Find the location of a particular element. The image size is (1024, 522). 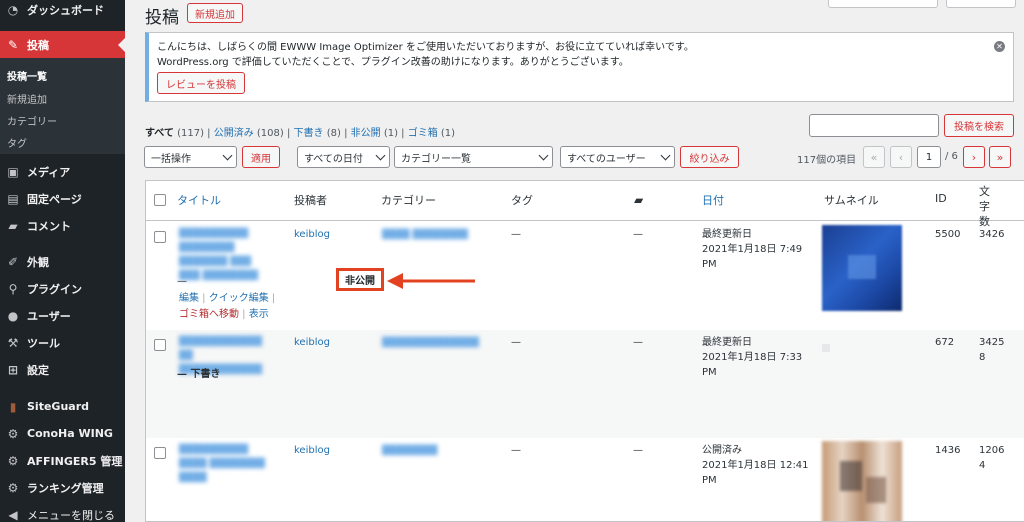

posts-submenu: 投稿一覧 新規追加 カテゴリー タグ is located at coordinates (62, 106).